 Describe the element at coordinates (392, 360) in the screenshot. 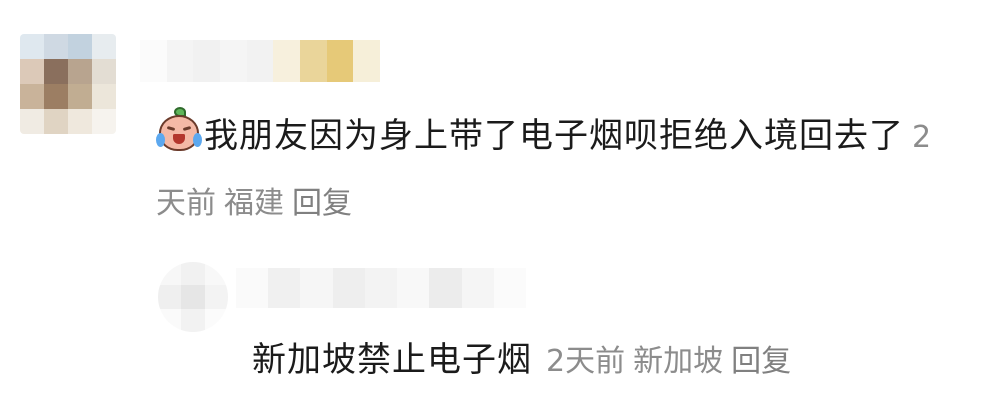

I see `reply-text: 新加坡禁止电子烟` at that location.